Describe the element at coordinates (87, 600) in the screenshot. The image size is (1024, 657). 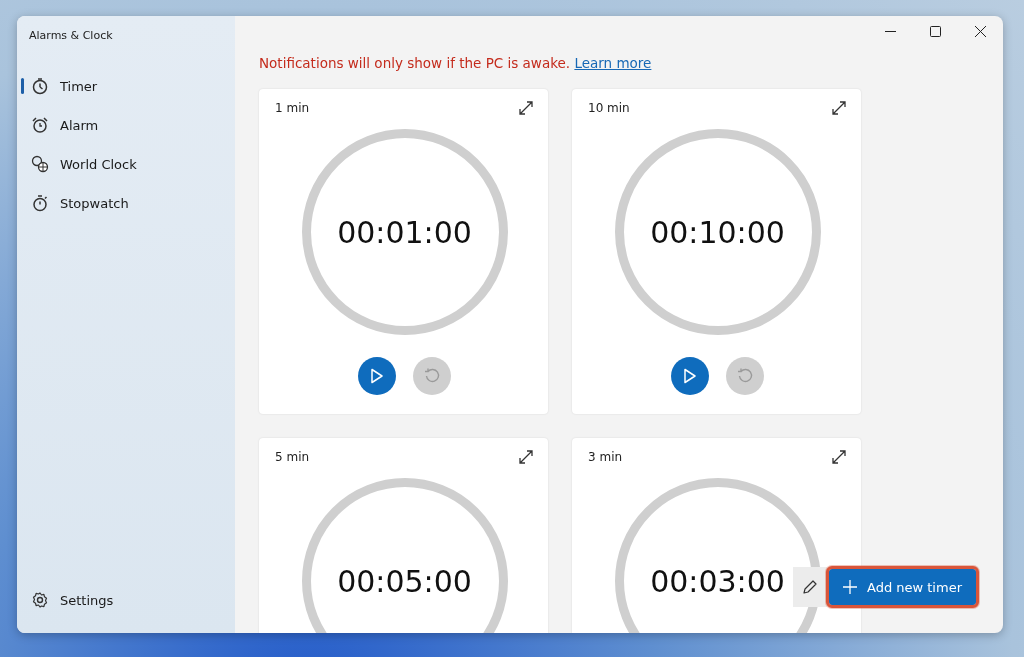
I see `nav-label: Settings` at that location.